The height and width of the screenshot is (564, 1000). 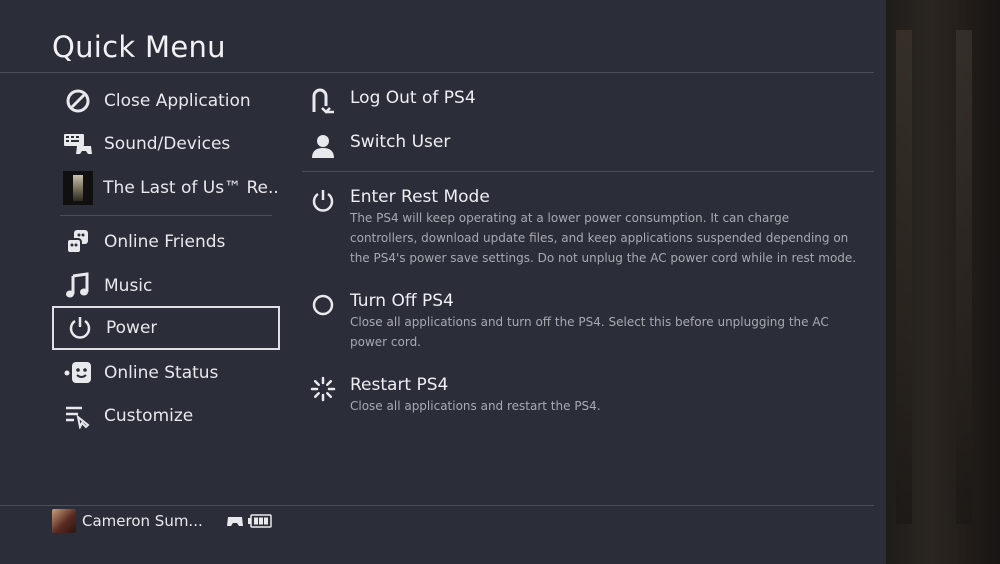 I want to click on menu-item-customize: Customize, so click(x=166, y=416).